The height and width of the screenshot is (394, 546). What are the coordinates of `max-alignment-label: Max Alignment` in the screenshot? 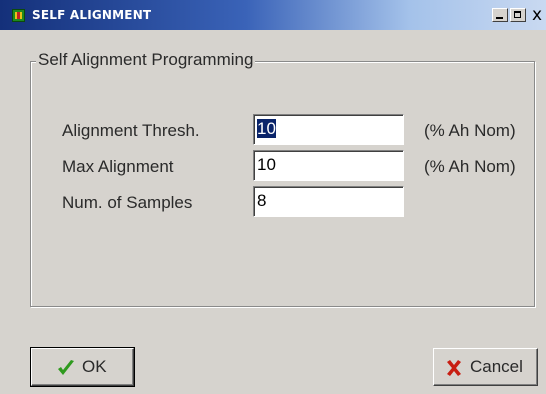 It's located at (118, 166).